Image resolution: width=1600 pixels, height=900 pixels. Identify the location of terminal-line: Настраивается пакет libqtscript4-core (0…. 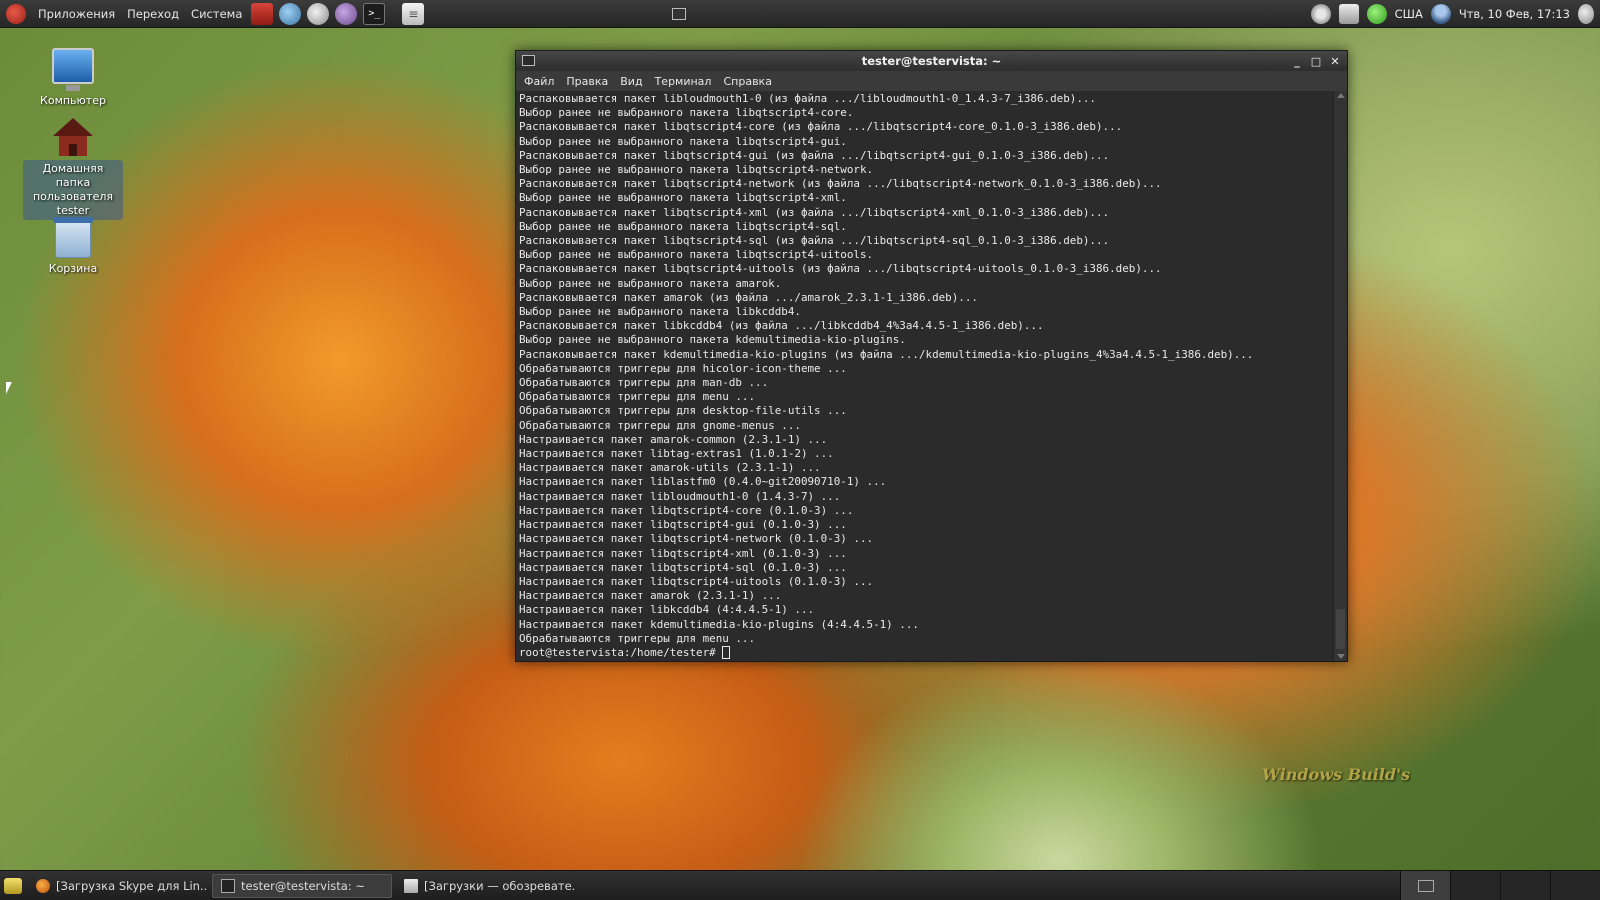
(686, 510).